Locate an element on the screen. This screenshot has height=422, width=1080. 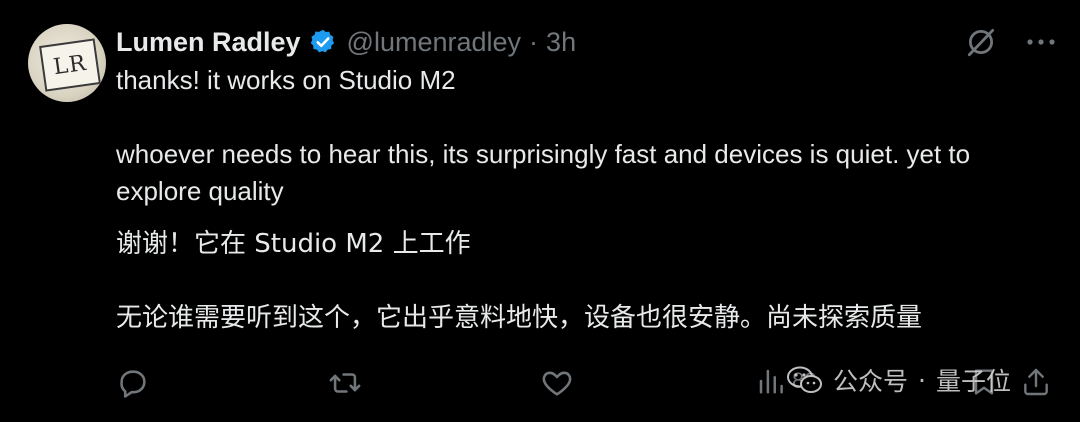
post-text-en-1: thanks! it works on Studio M2 is located at coordinates (286, 80).